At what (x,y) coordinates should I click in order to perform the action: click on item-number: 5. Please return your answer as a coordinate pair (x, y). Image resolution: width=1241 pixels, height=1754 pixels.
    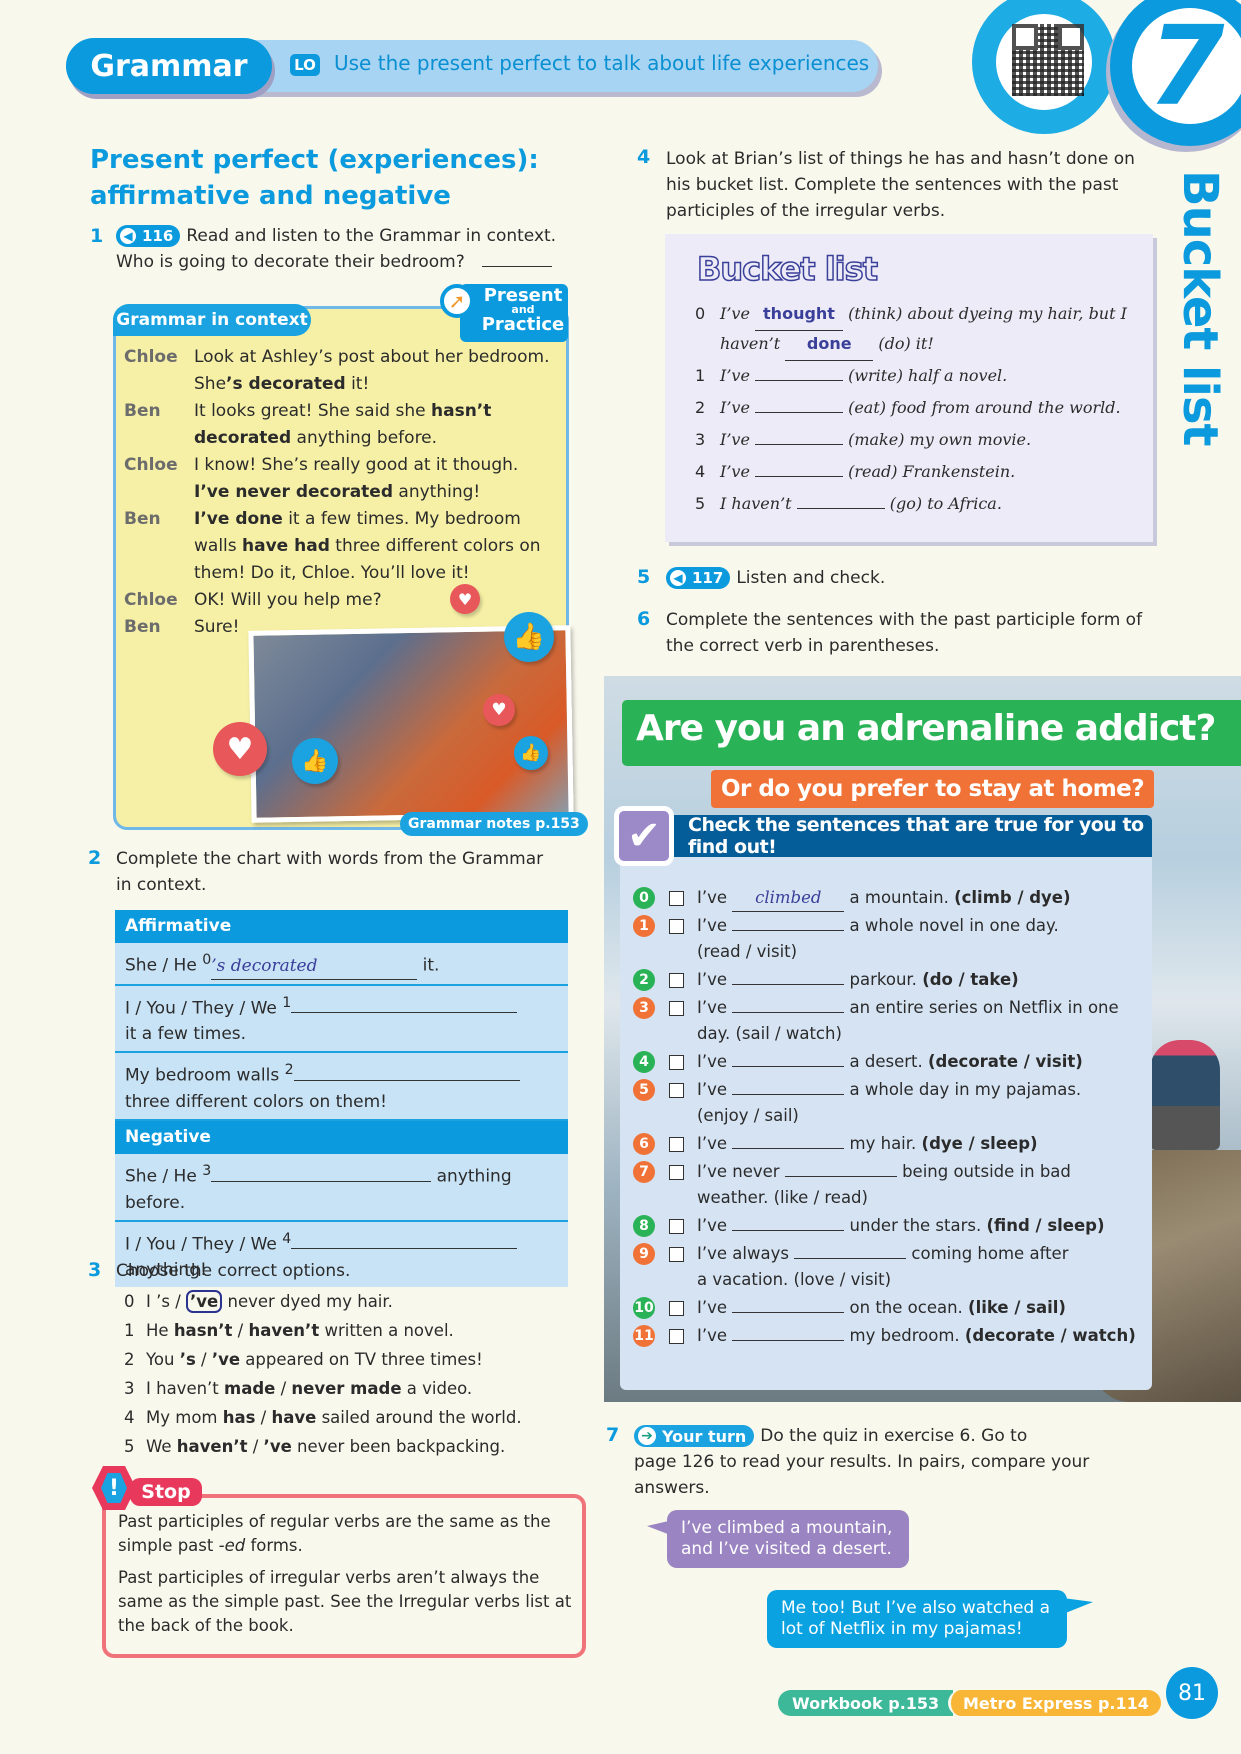
    Looking at the image, I should click on (129, 1446).